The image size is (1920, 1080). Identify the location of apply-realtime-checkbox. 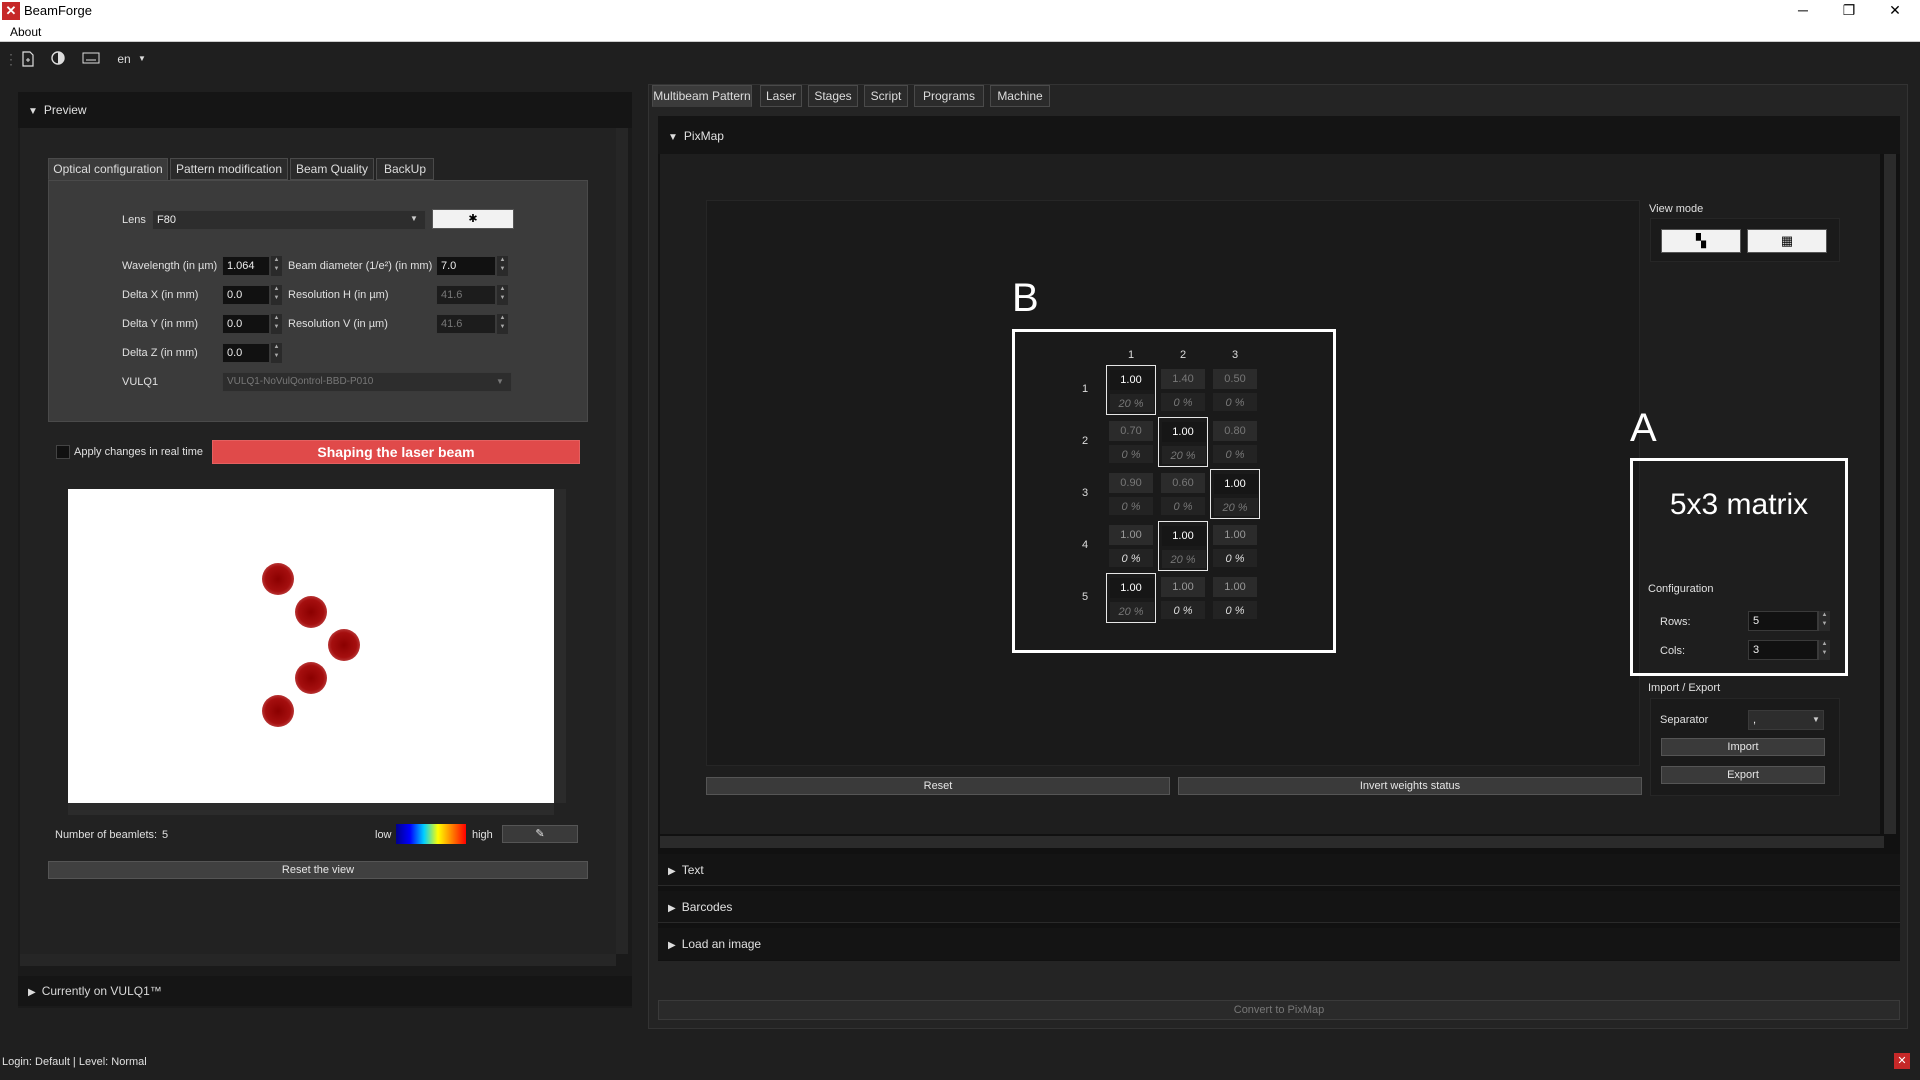
(63, 452).